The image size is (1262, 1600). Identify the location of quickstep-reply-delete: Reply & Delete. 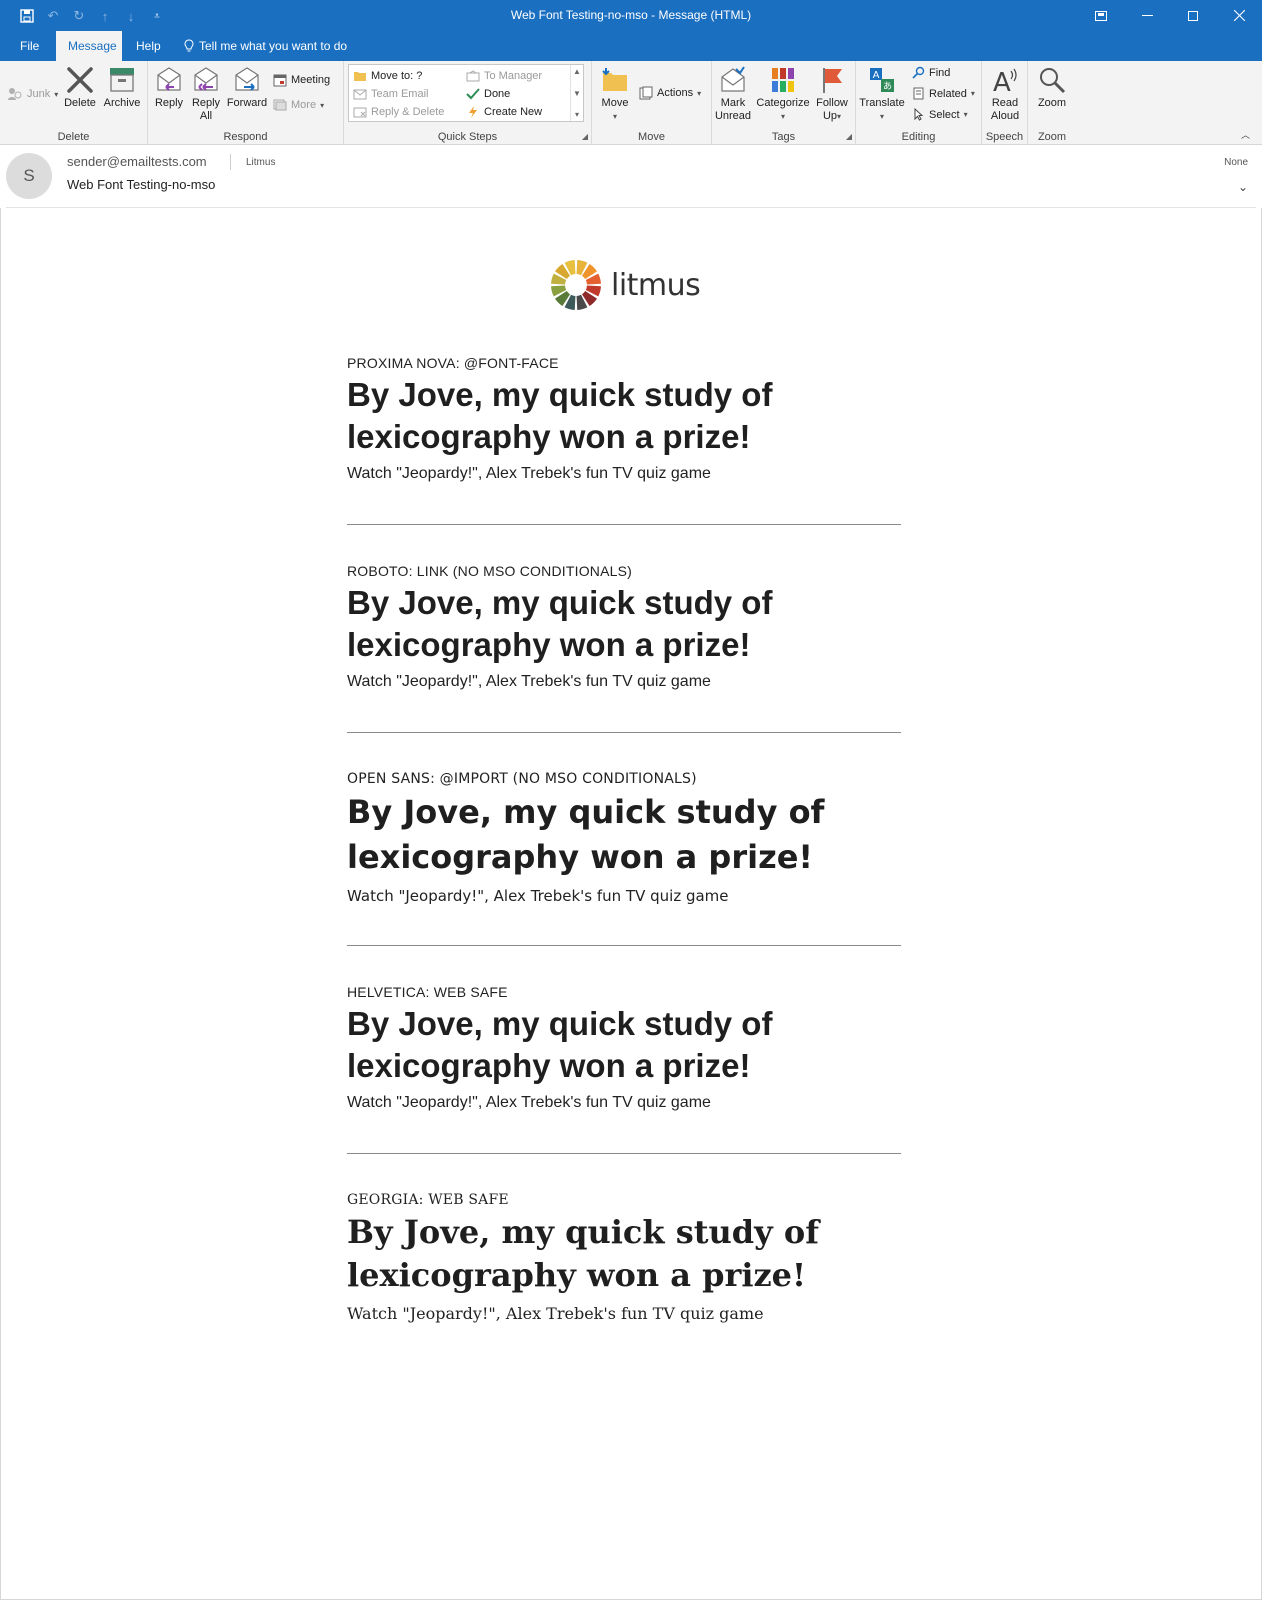
(398, 112).